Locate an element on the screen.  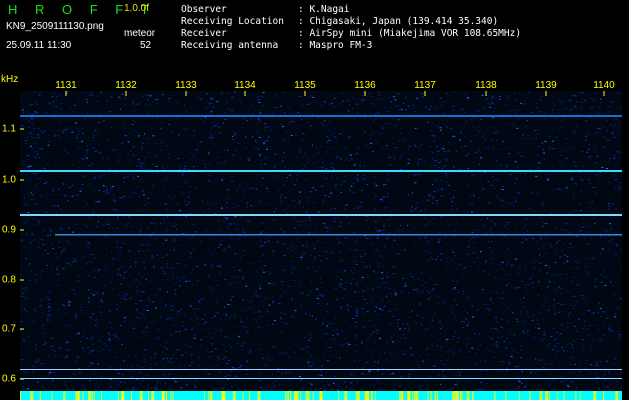
version-label: 1.0.0f is located at coordinates (137, 8).